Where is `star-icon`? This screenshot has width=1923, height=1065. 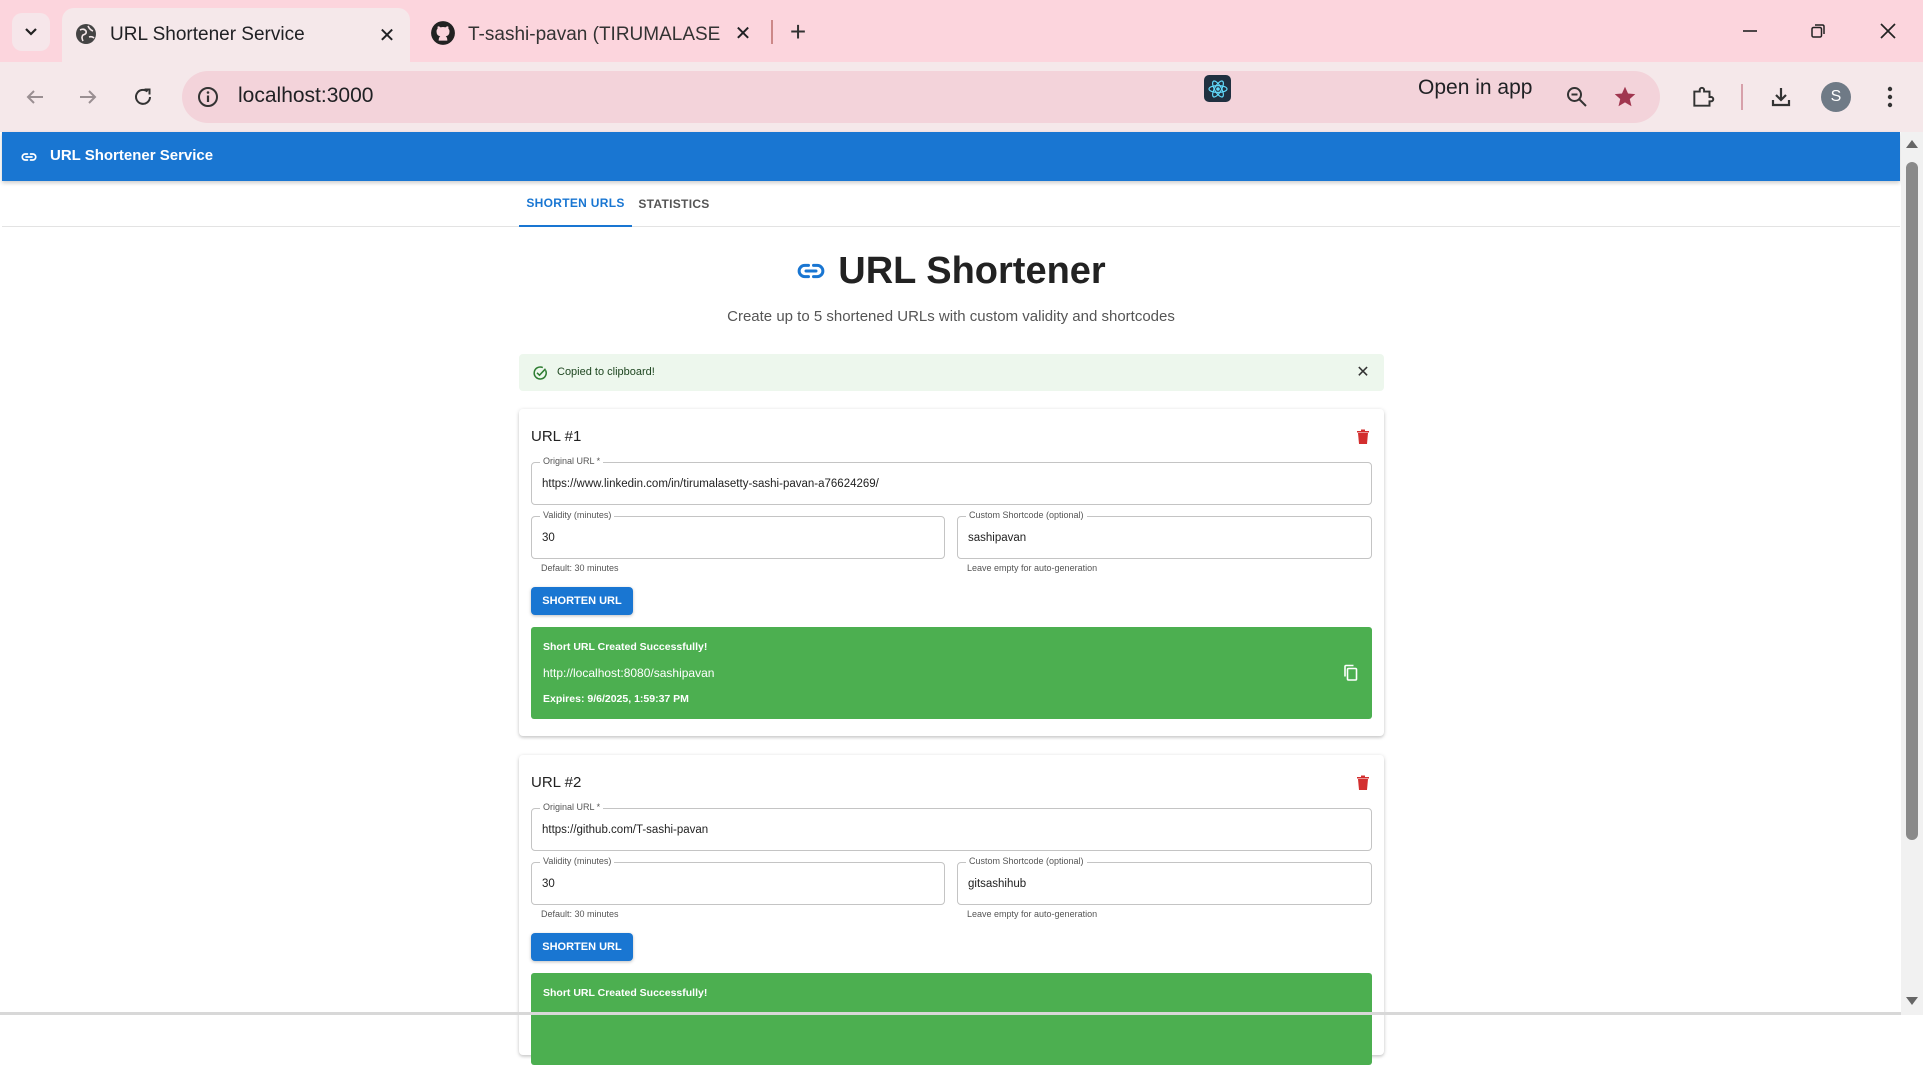
star-icon is located at coordinates (1625, 96).